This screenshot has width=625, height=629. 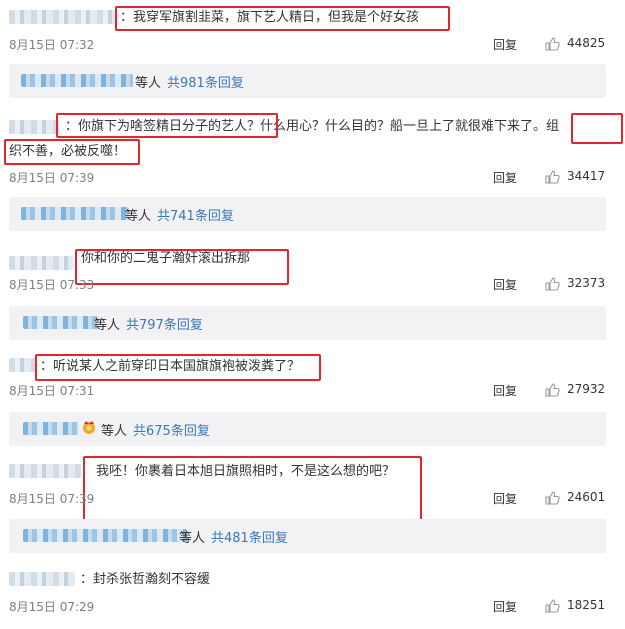 What do you see at coordinates (307, 81) in the screenshot?
I see `reply-summary: 等人 共981条回复` at bounding box center [307, 81].